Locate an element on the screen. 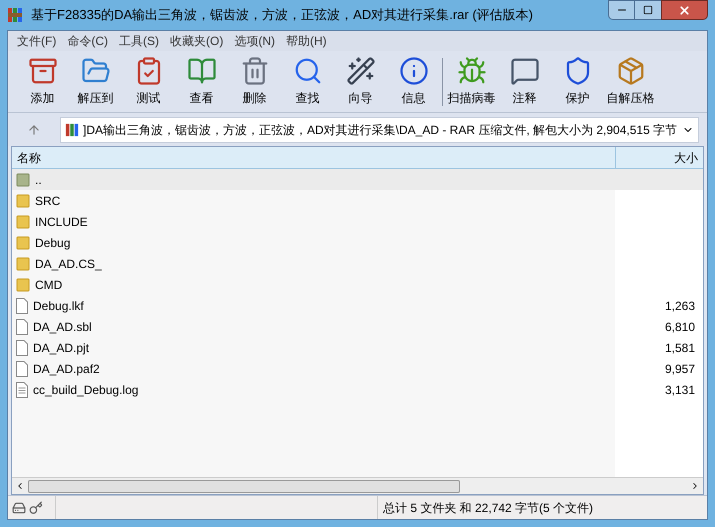 The image size is (715, 527). toolbar-button: 删除 is located at coordinates (254, 82).